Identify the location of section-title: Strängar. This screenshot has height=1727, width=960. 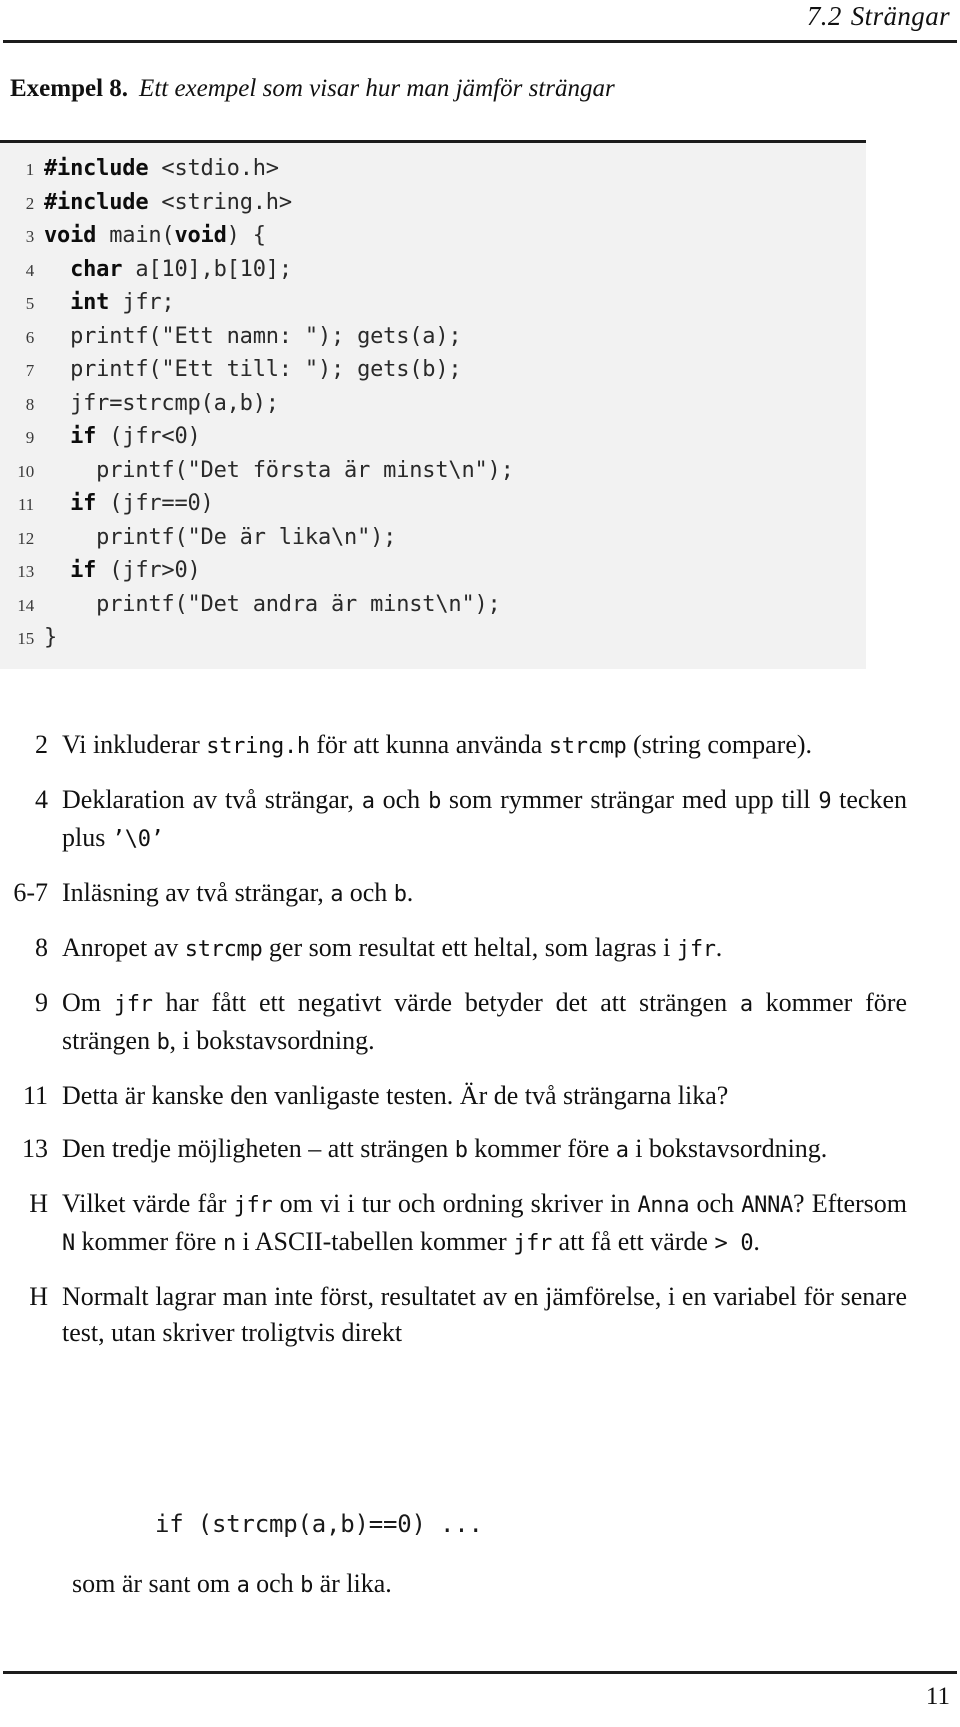
(900, 16).